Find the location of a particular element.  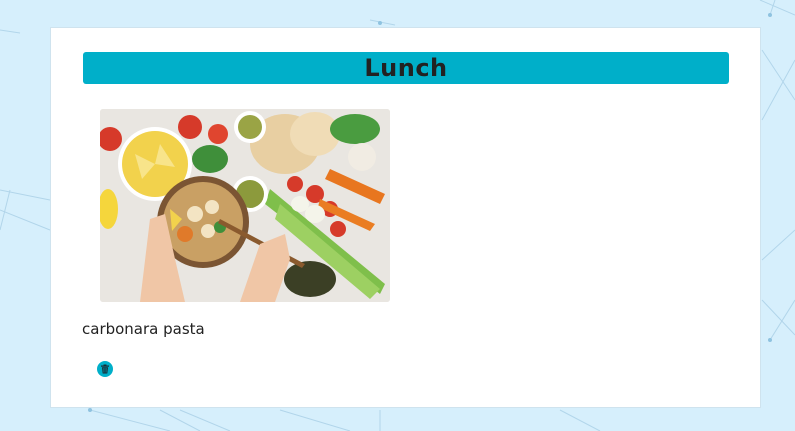

meal-title: Lunch is located at coordinates (406, 68).